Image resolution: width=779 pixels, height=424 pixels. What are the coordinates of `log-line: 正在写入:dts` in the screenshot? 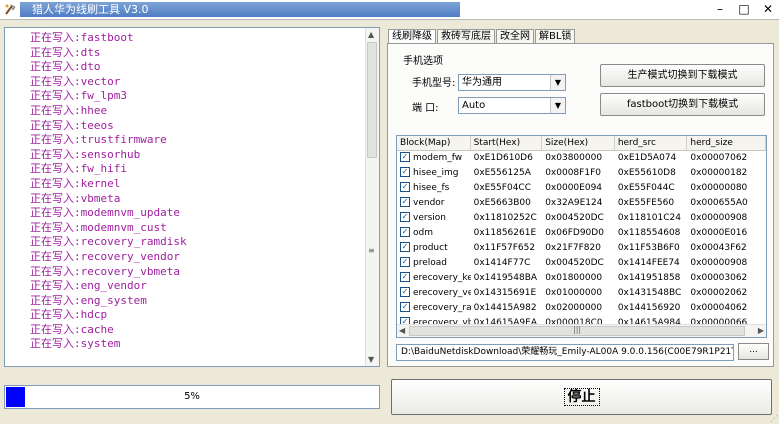 It's located at (65, 52).